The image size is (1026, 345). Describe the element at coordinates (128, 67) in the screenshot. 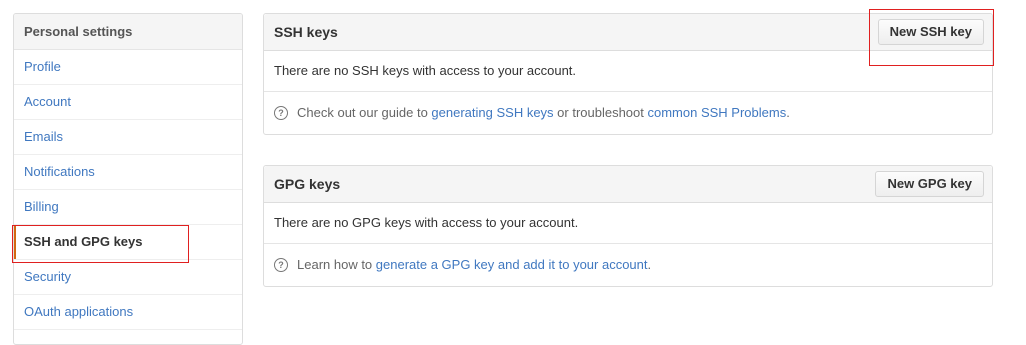

I see `sidebar-item-profile: Profile` at that location.